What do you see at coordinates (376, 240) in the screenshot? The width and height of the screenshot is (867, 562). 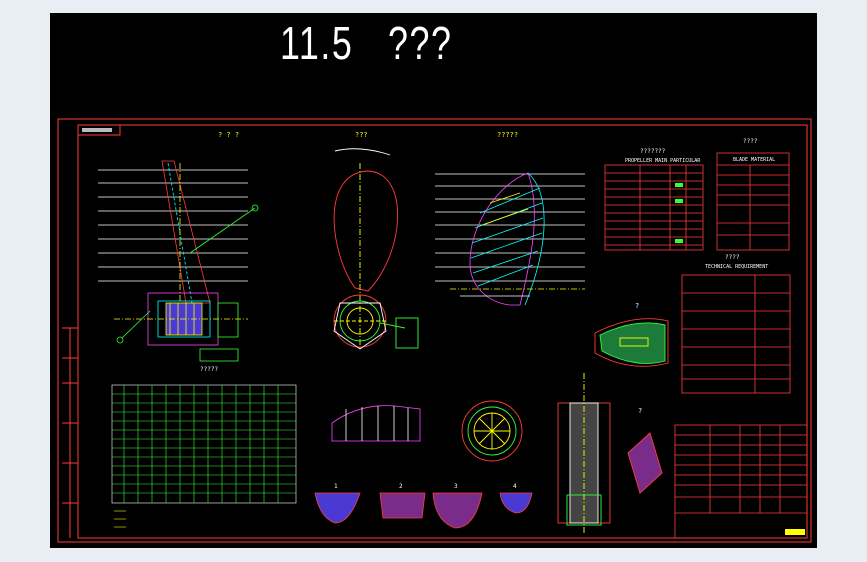 I see `blade-outline-view: ???` at bounding box center [376, 240].